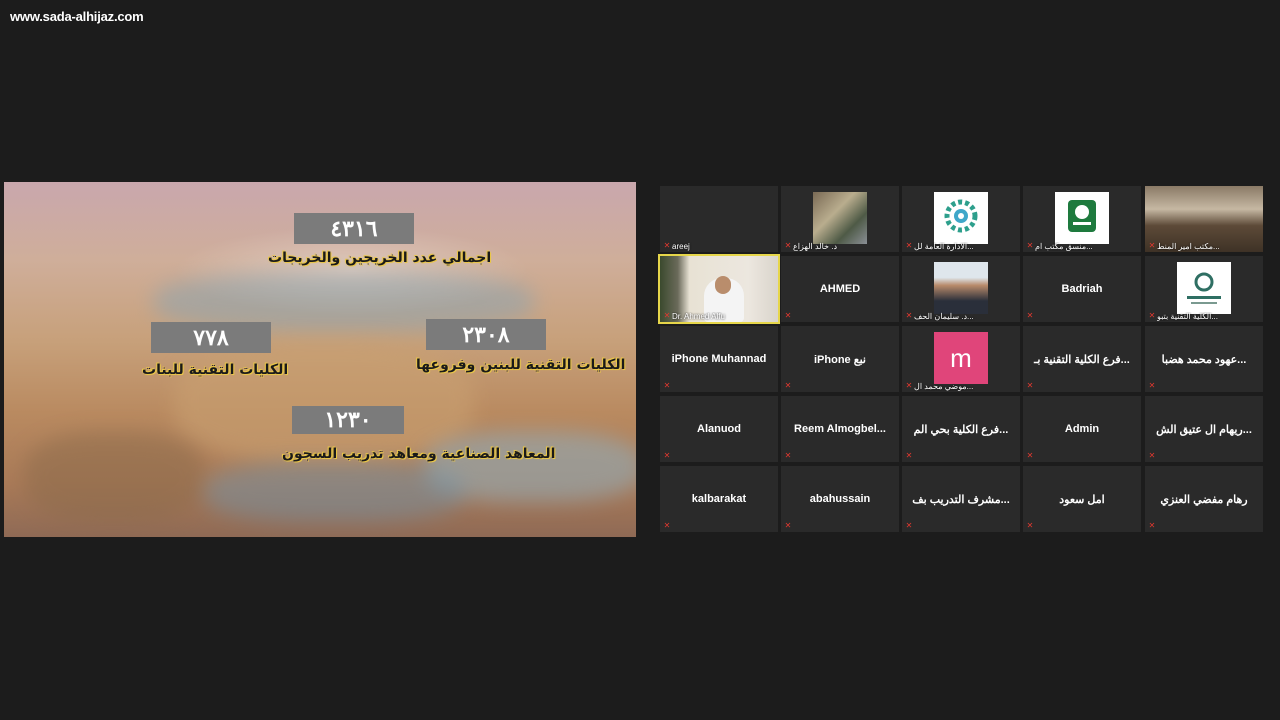 This screenshot has width=1280, height=720. I want to click on participant-name: امل سعود, so click(1082, 499).